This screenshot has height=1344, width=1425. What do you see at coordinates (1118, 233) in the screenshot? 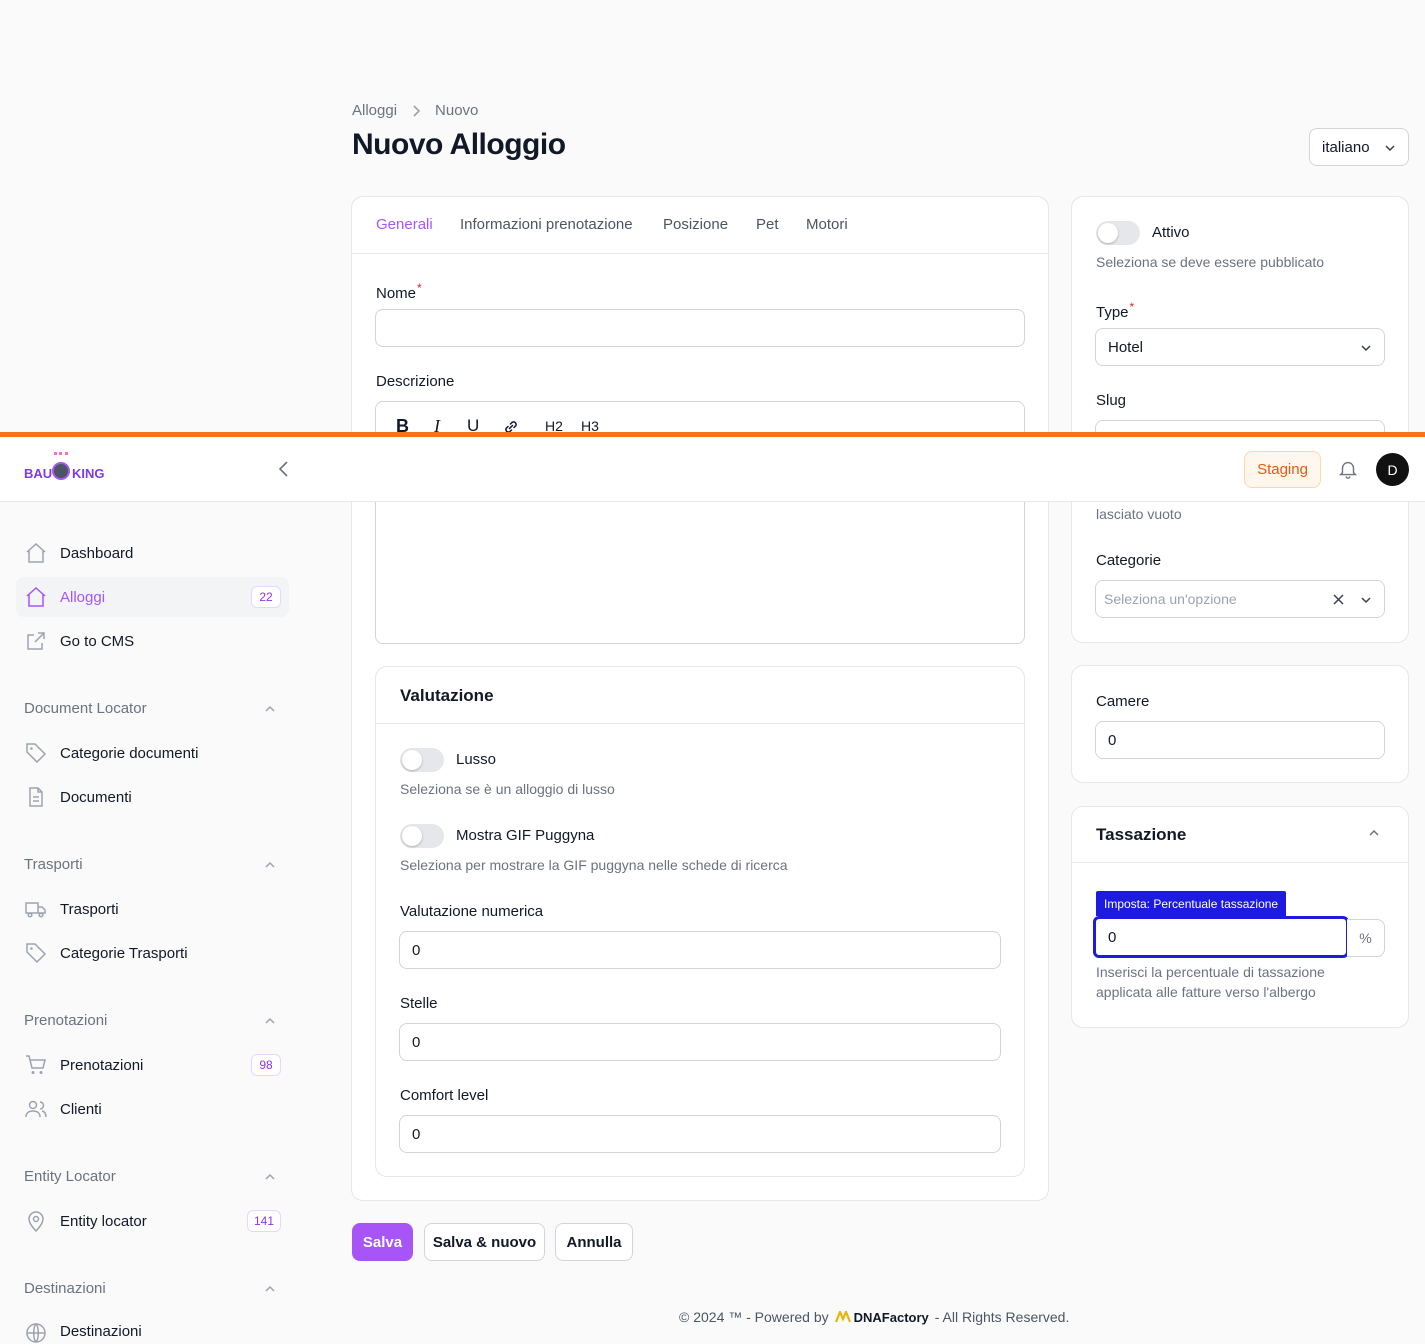
I see `attivo-toggle` at bounding box center [1118, 233].